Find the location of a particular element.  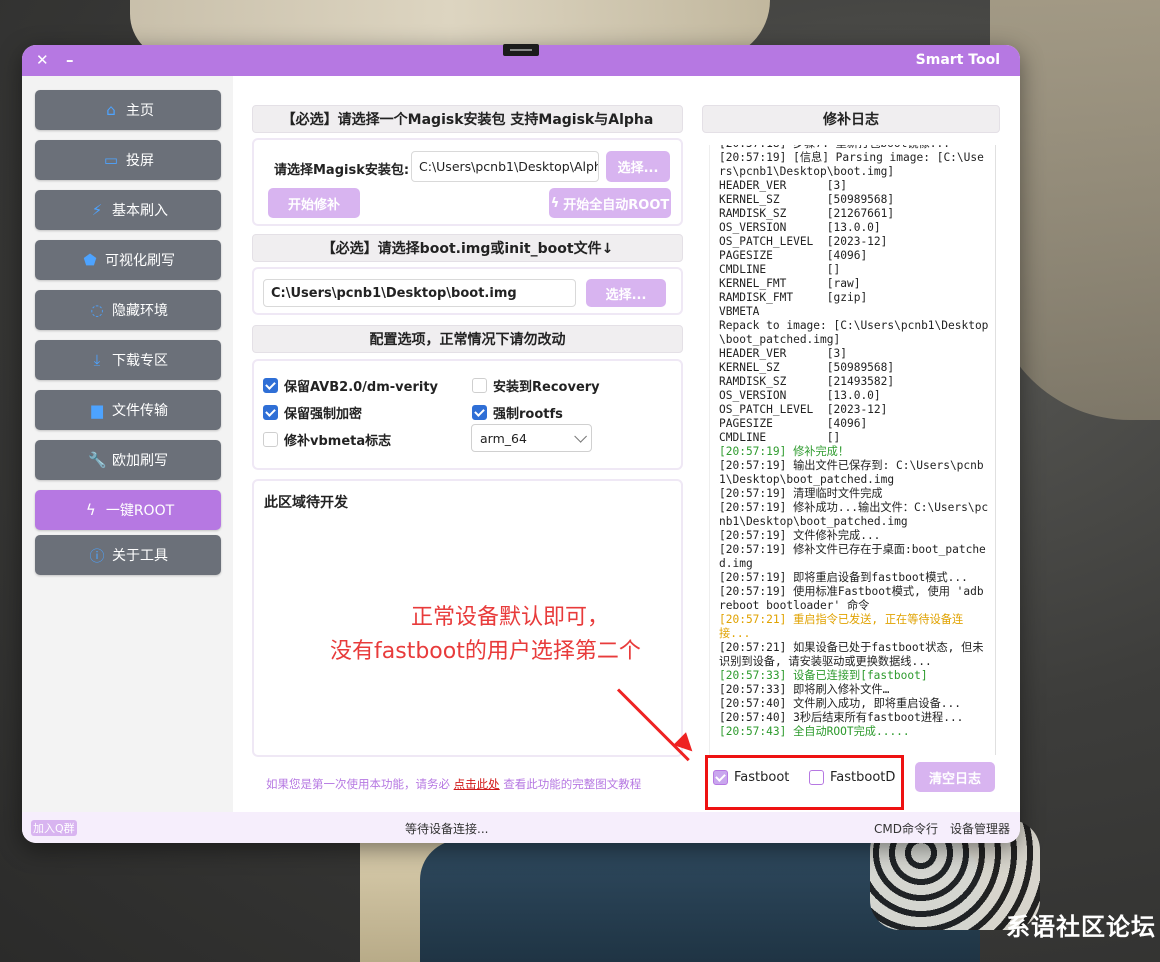

sidebar-item-download: ⤓ 下载专区 is located at coordinates (128, 360).